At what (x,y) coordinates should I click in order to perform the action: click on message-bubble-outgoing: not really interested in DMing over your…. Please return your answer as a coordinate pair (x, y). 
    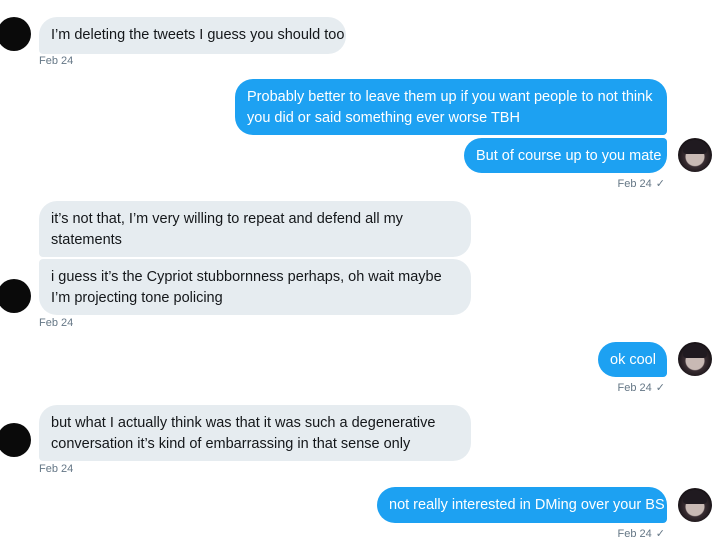
    Looking at the image, I should click on (522, 505).